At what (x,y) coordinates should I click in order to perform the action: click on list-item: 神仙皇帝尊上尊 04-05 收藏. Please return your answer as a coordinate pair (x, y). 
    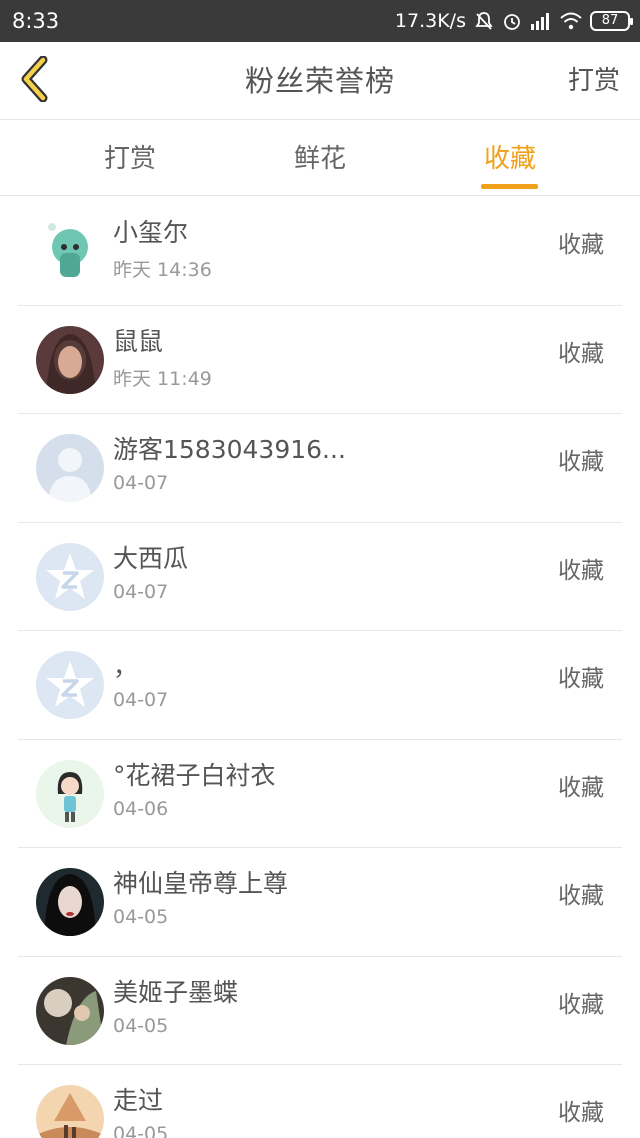
    Looking at the image, I should click on (320, 902).